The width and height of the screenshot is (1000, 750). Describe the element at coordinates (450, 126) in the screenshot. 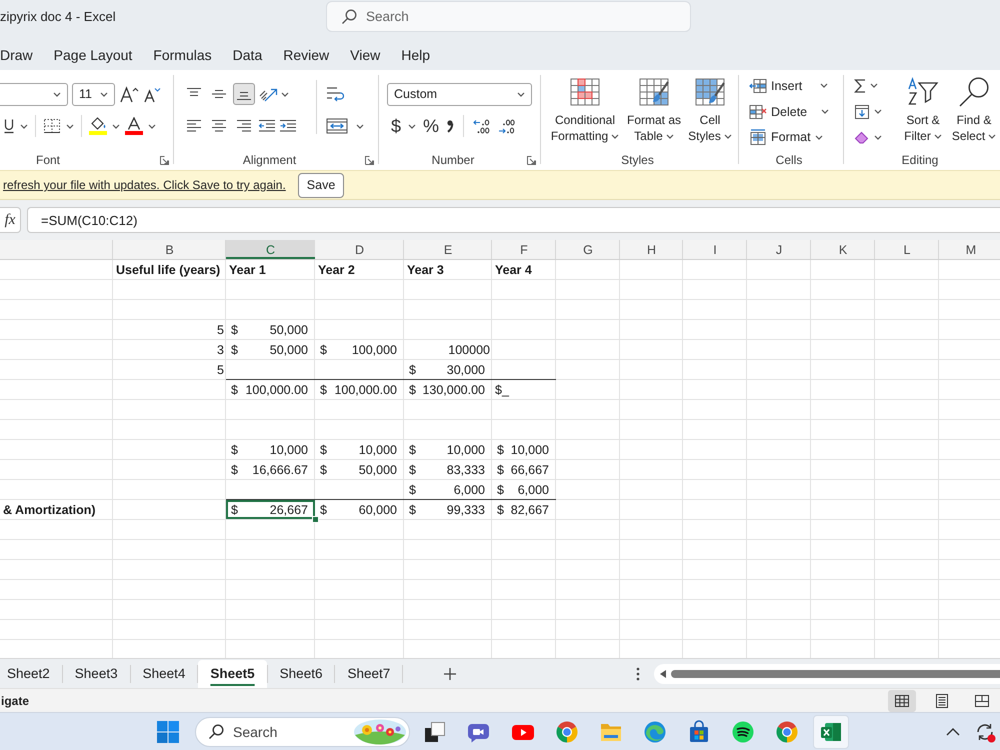

I see `comma-style-icon` at that location.